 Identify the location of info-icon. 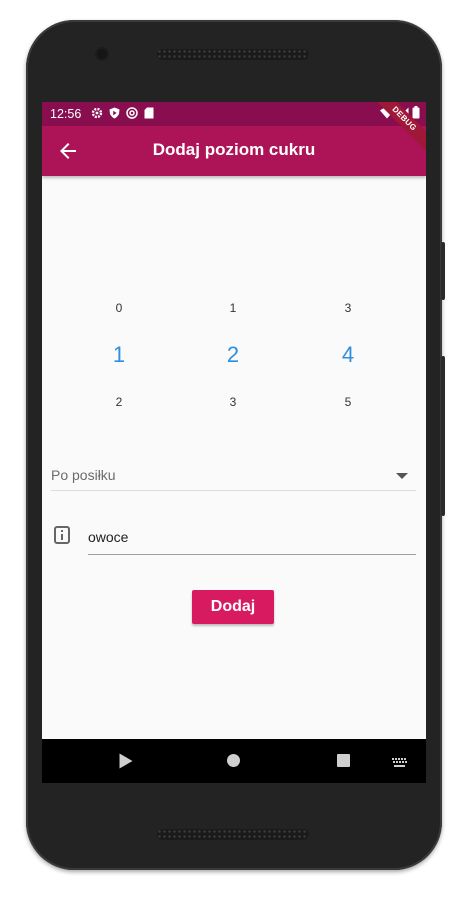
(62, 535).